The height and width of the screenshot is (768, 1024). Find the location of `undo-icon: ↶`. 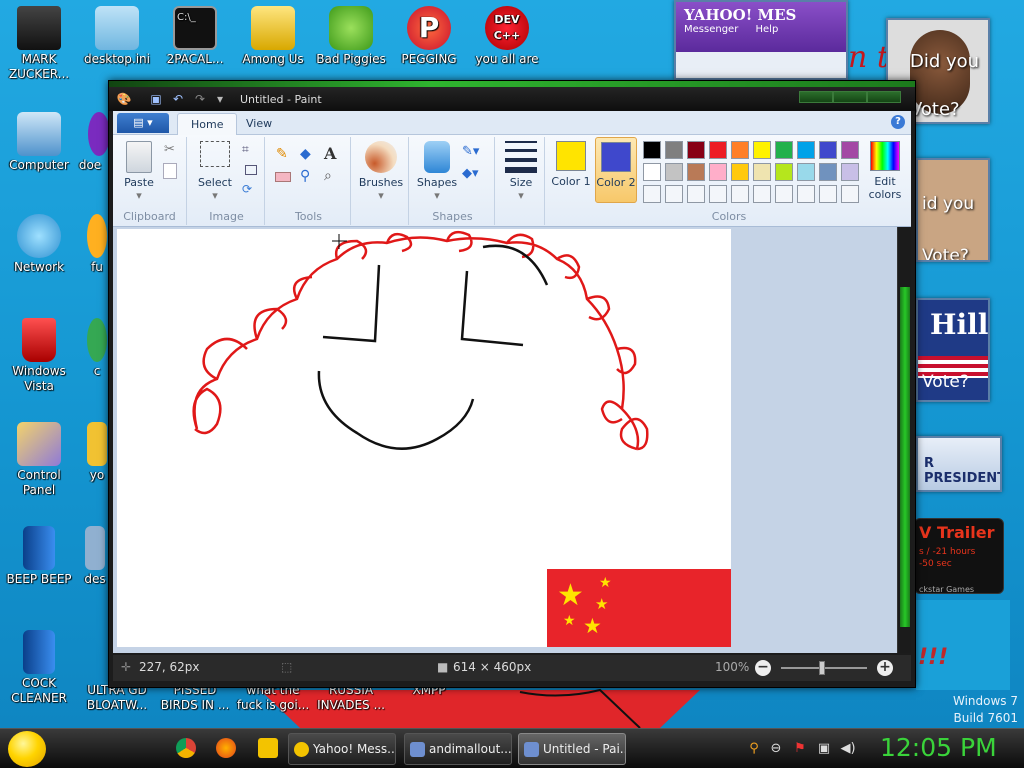

undo-icon: ↶ is located at coordinates (178, 99).